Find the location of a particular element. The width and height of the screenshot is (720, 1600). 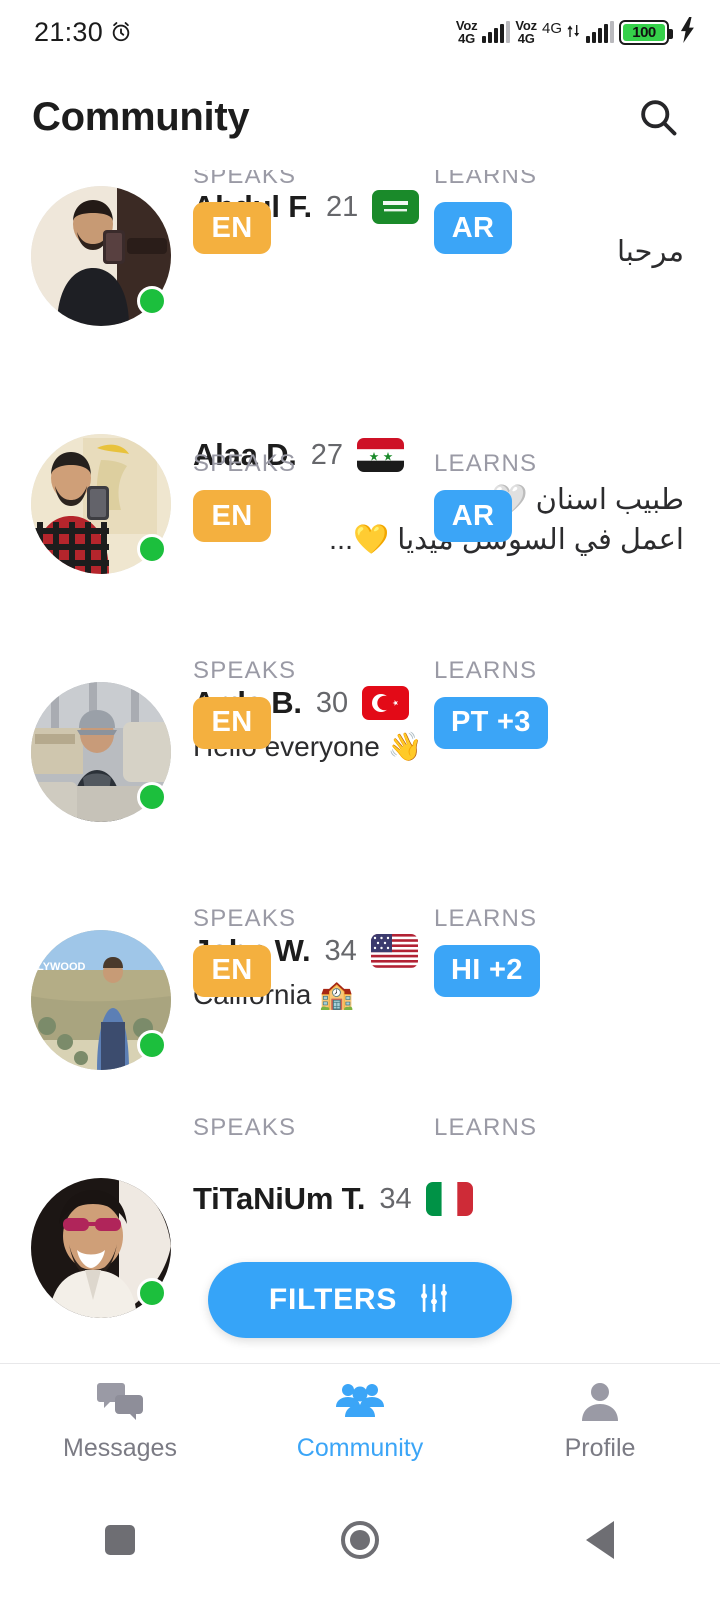

nav-item-profile: Profile is located at coordinates (600, 1422).